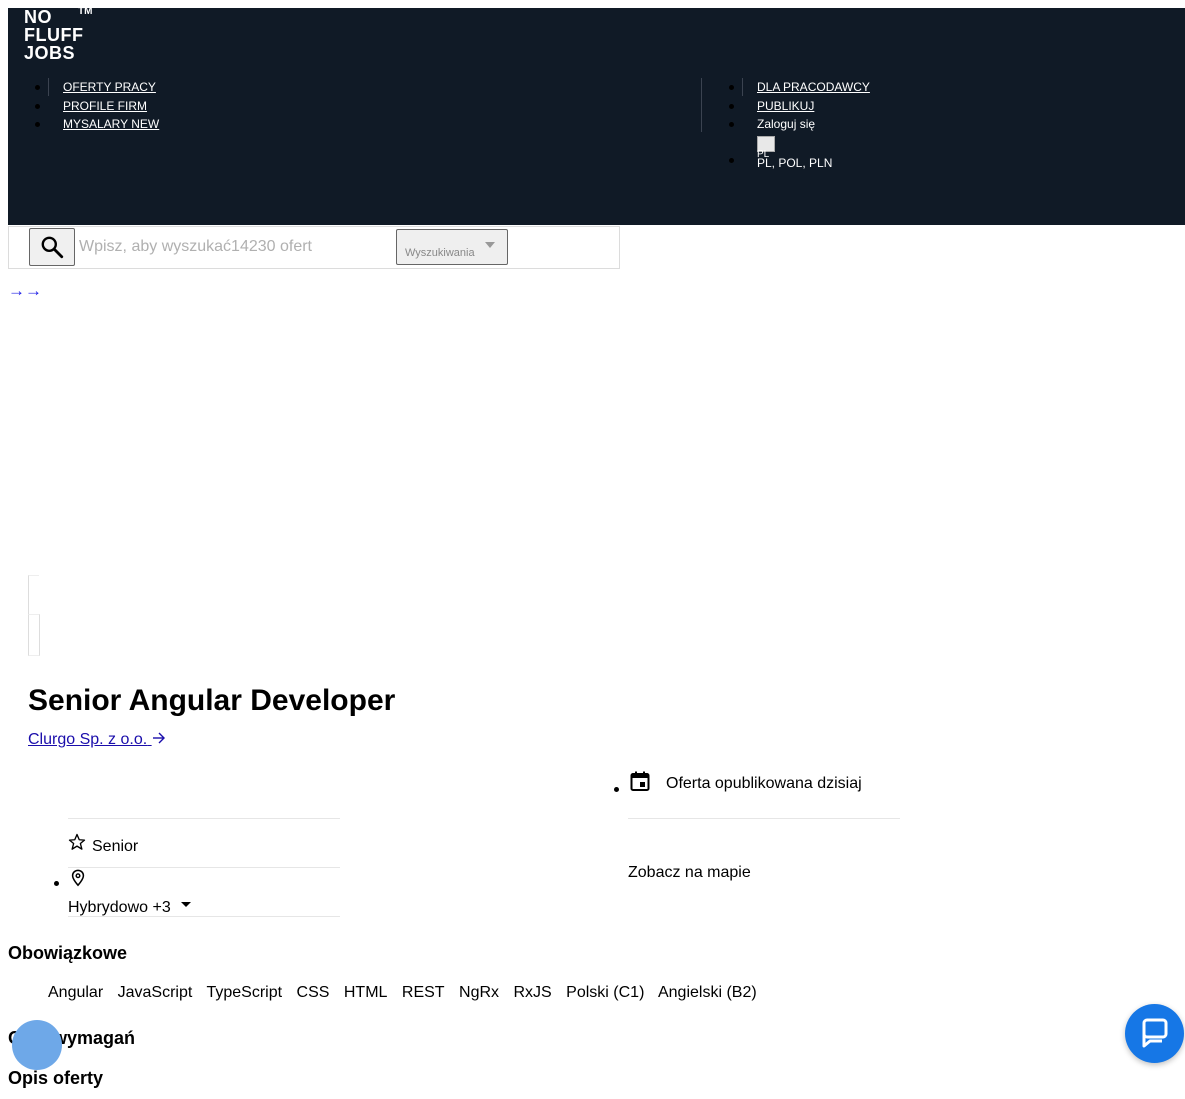 This screenshot has width=1185, height=1099. Describe the element at coordinates (799, 152) in the screenshot. I see `nav-item-locale: PL PL, POL, PLN` at that location.